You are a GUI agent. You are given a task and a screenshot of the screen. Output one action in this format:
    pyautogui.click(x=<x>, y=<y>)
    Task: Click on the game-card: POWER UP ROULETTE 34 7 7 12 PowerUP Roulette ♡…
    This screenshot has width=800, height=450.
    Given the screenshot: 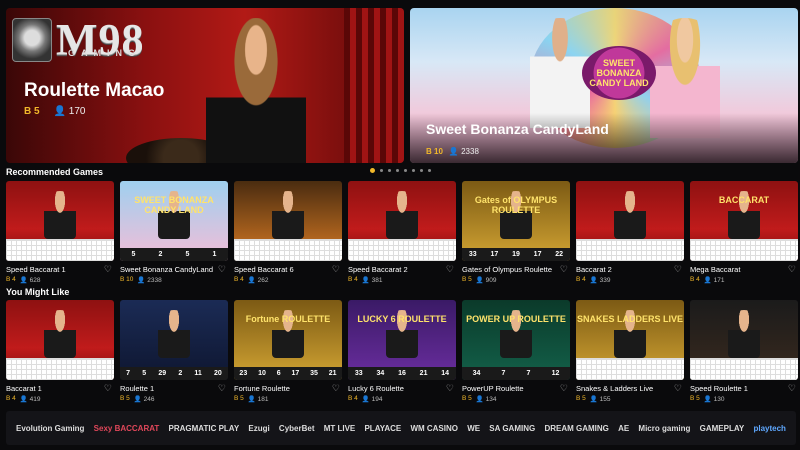 What is the action you would take?
    pyautogui.click(x=516, y=351)
    